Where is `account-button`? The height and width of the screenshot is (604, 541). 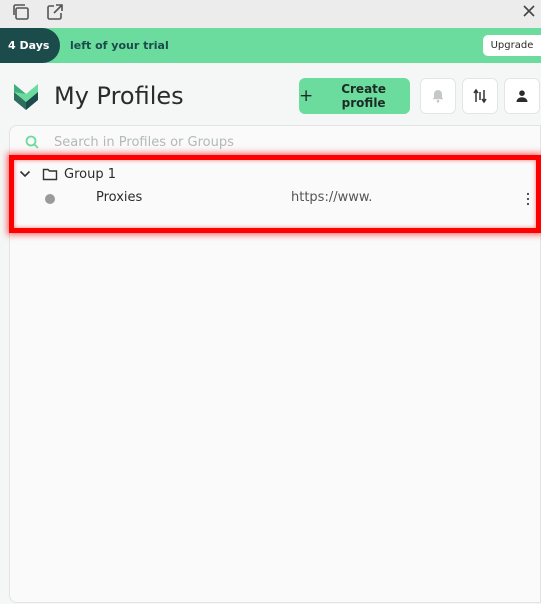 account-button is located at coordinates (522, 96).